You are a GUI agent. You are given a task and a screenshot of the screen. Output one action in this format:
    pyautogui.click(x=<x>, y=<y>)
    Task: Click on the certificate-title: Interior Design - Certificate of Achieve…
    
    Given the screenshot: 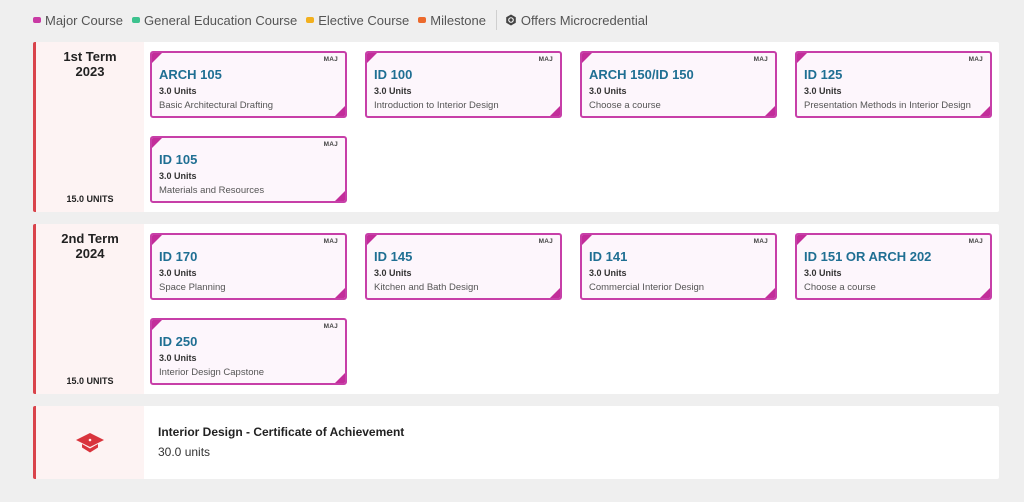 What is the action you would take?
    pyautogui.click(x=281, y=432)
    